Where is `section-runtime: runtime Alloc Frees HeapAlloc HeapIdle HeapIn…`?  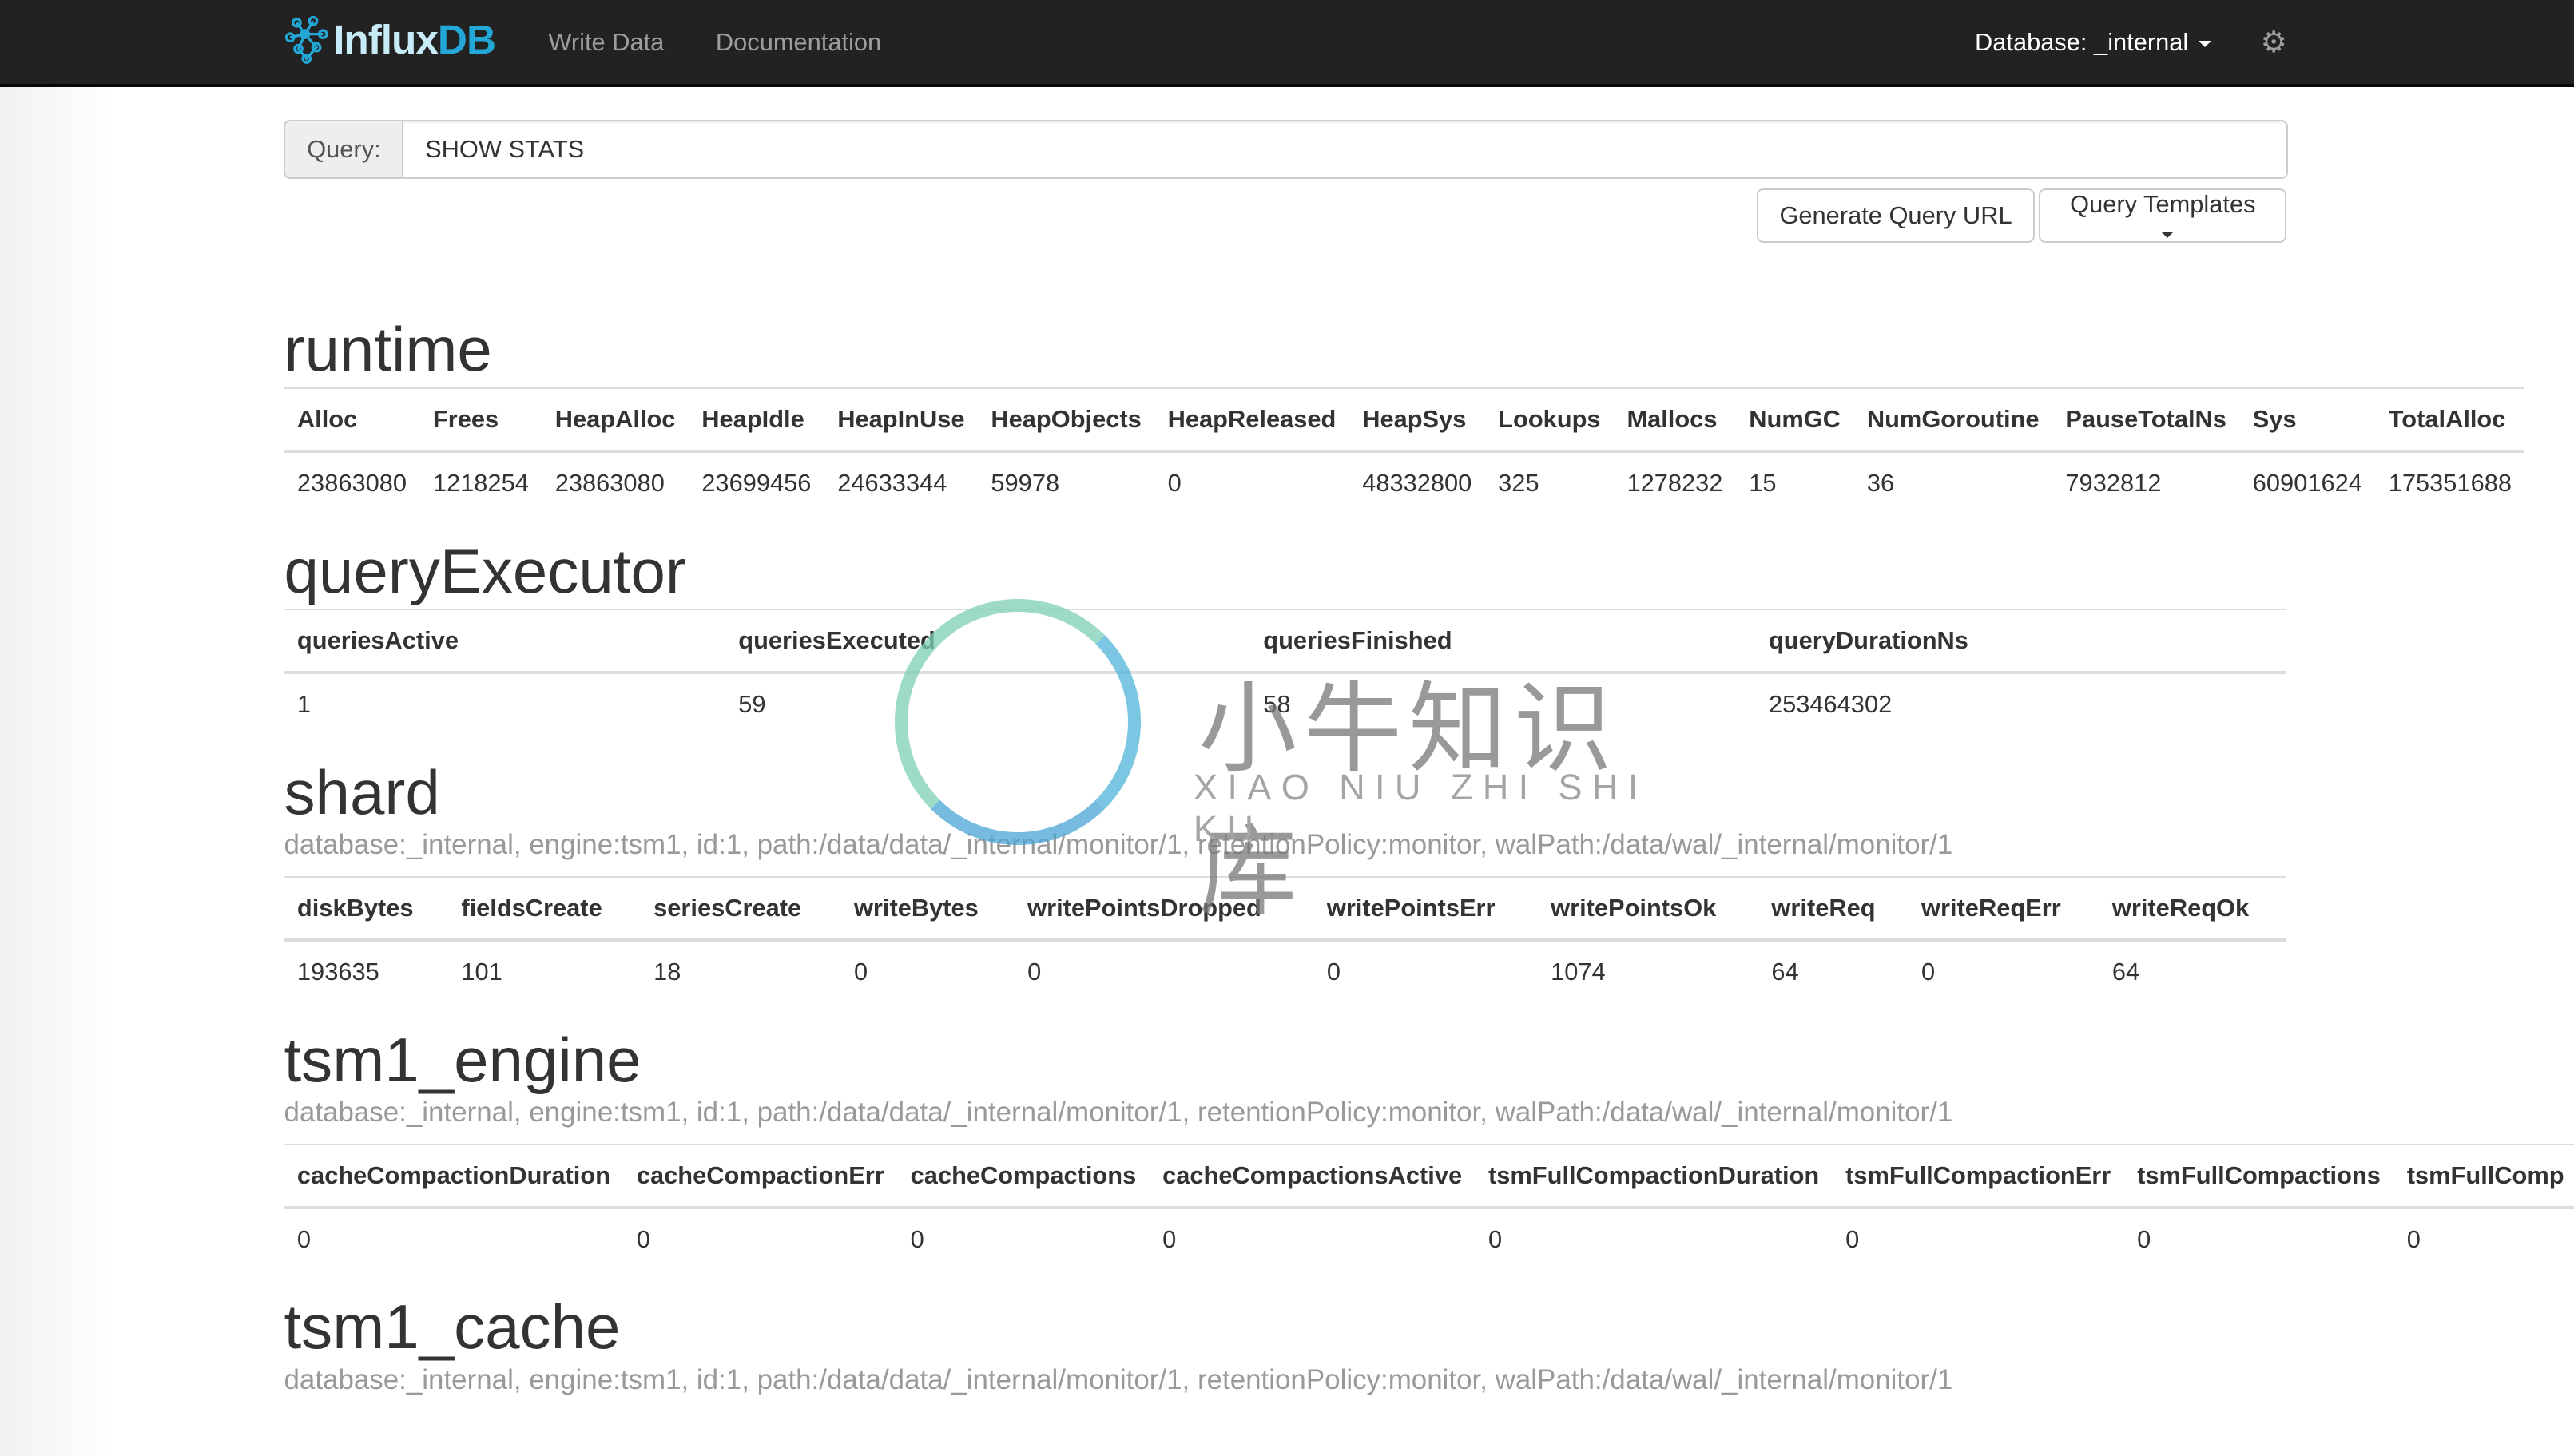 section-runtime: runtime Alloc Frees HeapAlloc HeapIdle HeapIn… is located at coordinates (1429, 412).